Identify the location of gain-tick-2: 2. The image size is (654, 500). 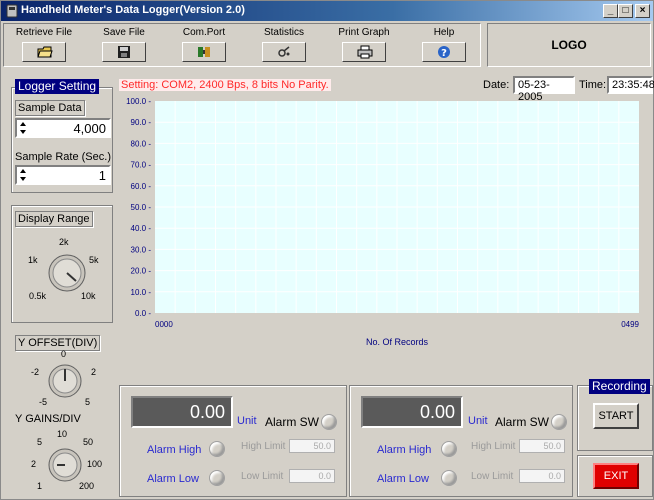
(34, 464).